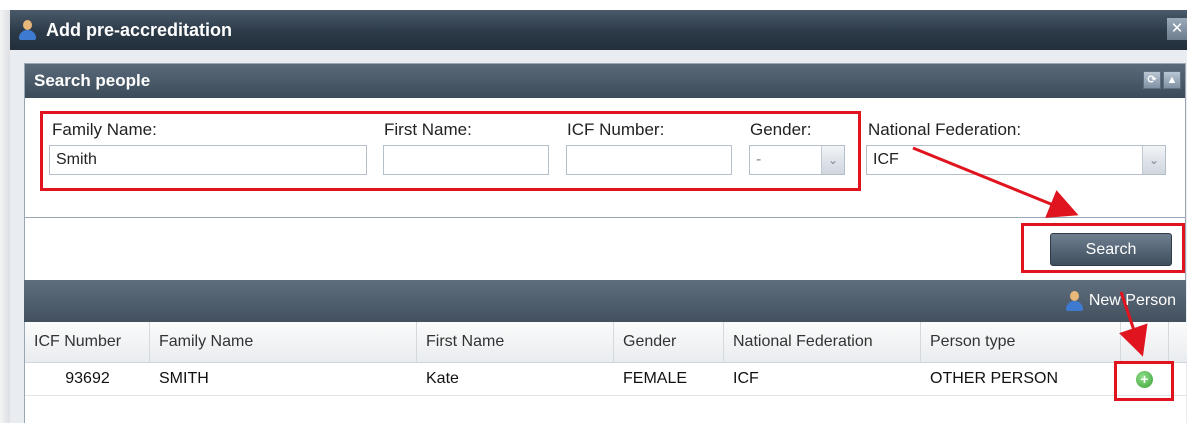  What do you see at coordinates (605, 81) in the screenshot?
I see `search-panel-header: Search people ⟳ ▲` at bounding box center [605, 81].